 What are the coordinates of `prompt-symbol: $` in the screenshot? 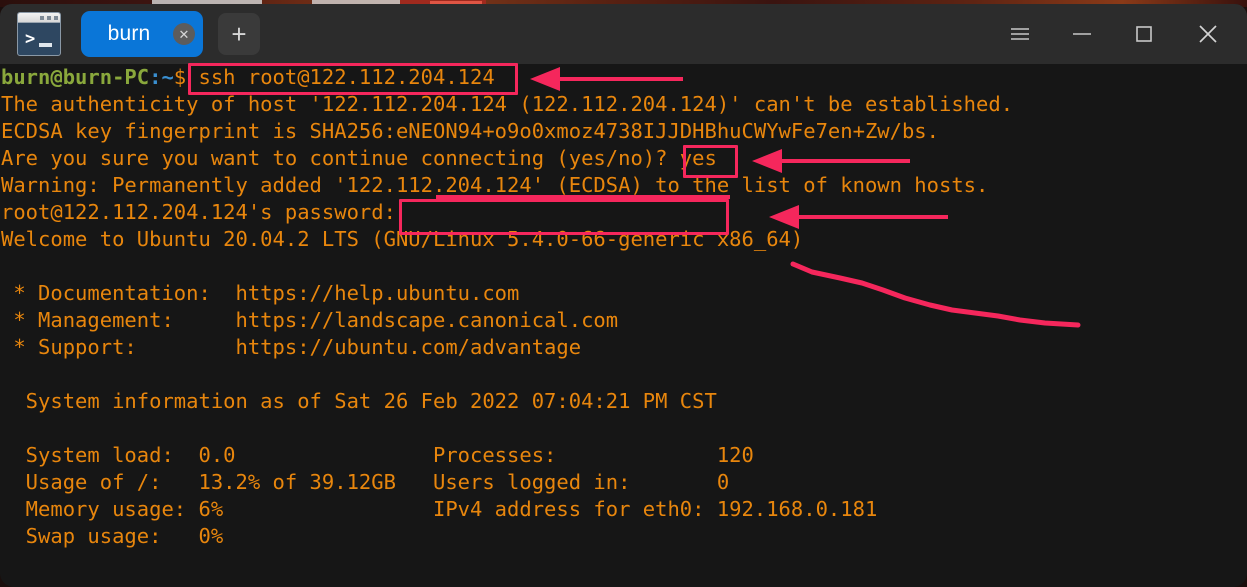 It's located at (180, 77).